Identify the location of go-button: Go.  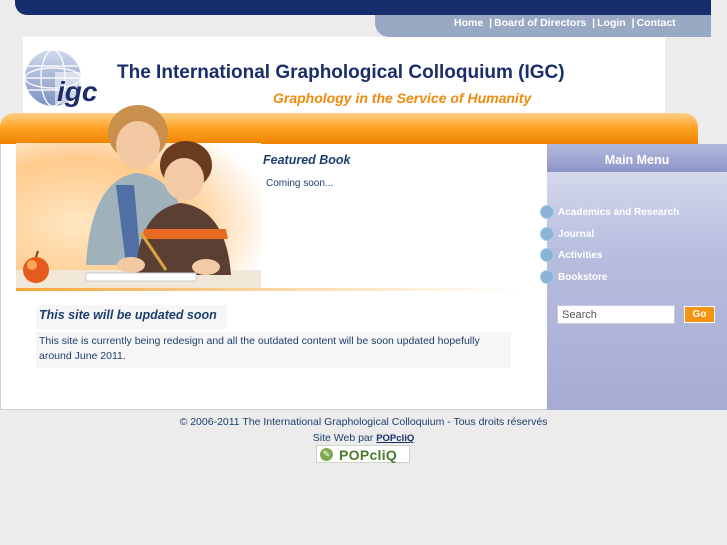
(699, 314).